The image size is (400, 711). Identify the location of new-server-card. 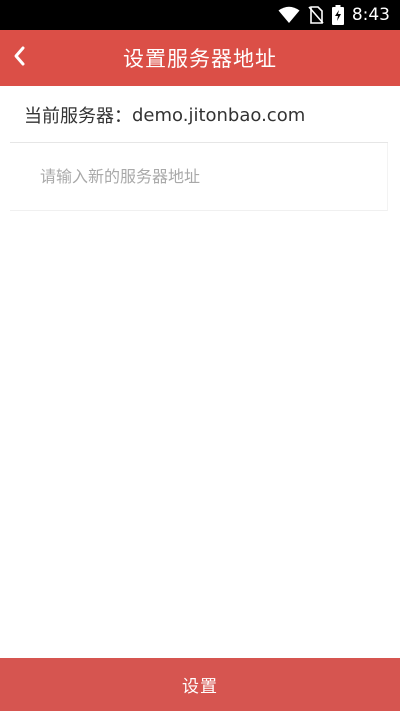
(199, 177).